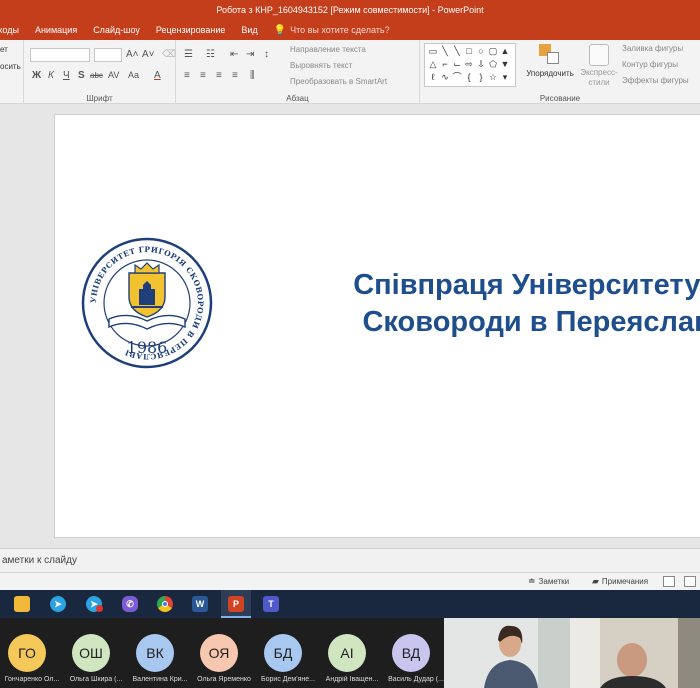 The height and width of the screenshot is (688, 700). Describe the element at coordinates (108, 55) in the screenshot. I see `font-size-combo` at that location.